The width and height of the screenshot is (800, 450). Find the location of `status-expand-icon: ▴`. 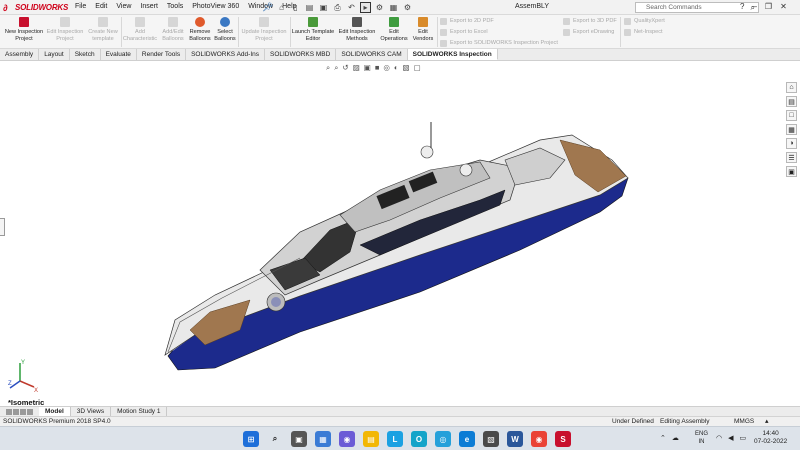

status-expand-icon: ▴ is located at coordinates (767, 421).